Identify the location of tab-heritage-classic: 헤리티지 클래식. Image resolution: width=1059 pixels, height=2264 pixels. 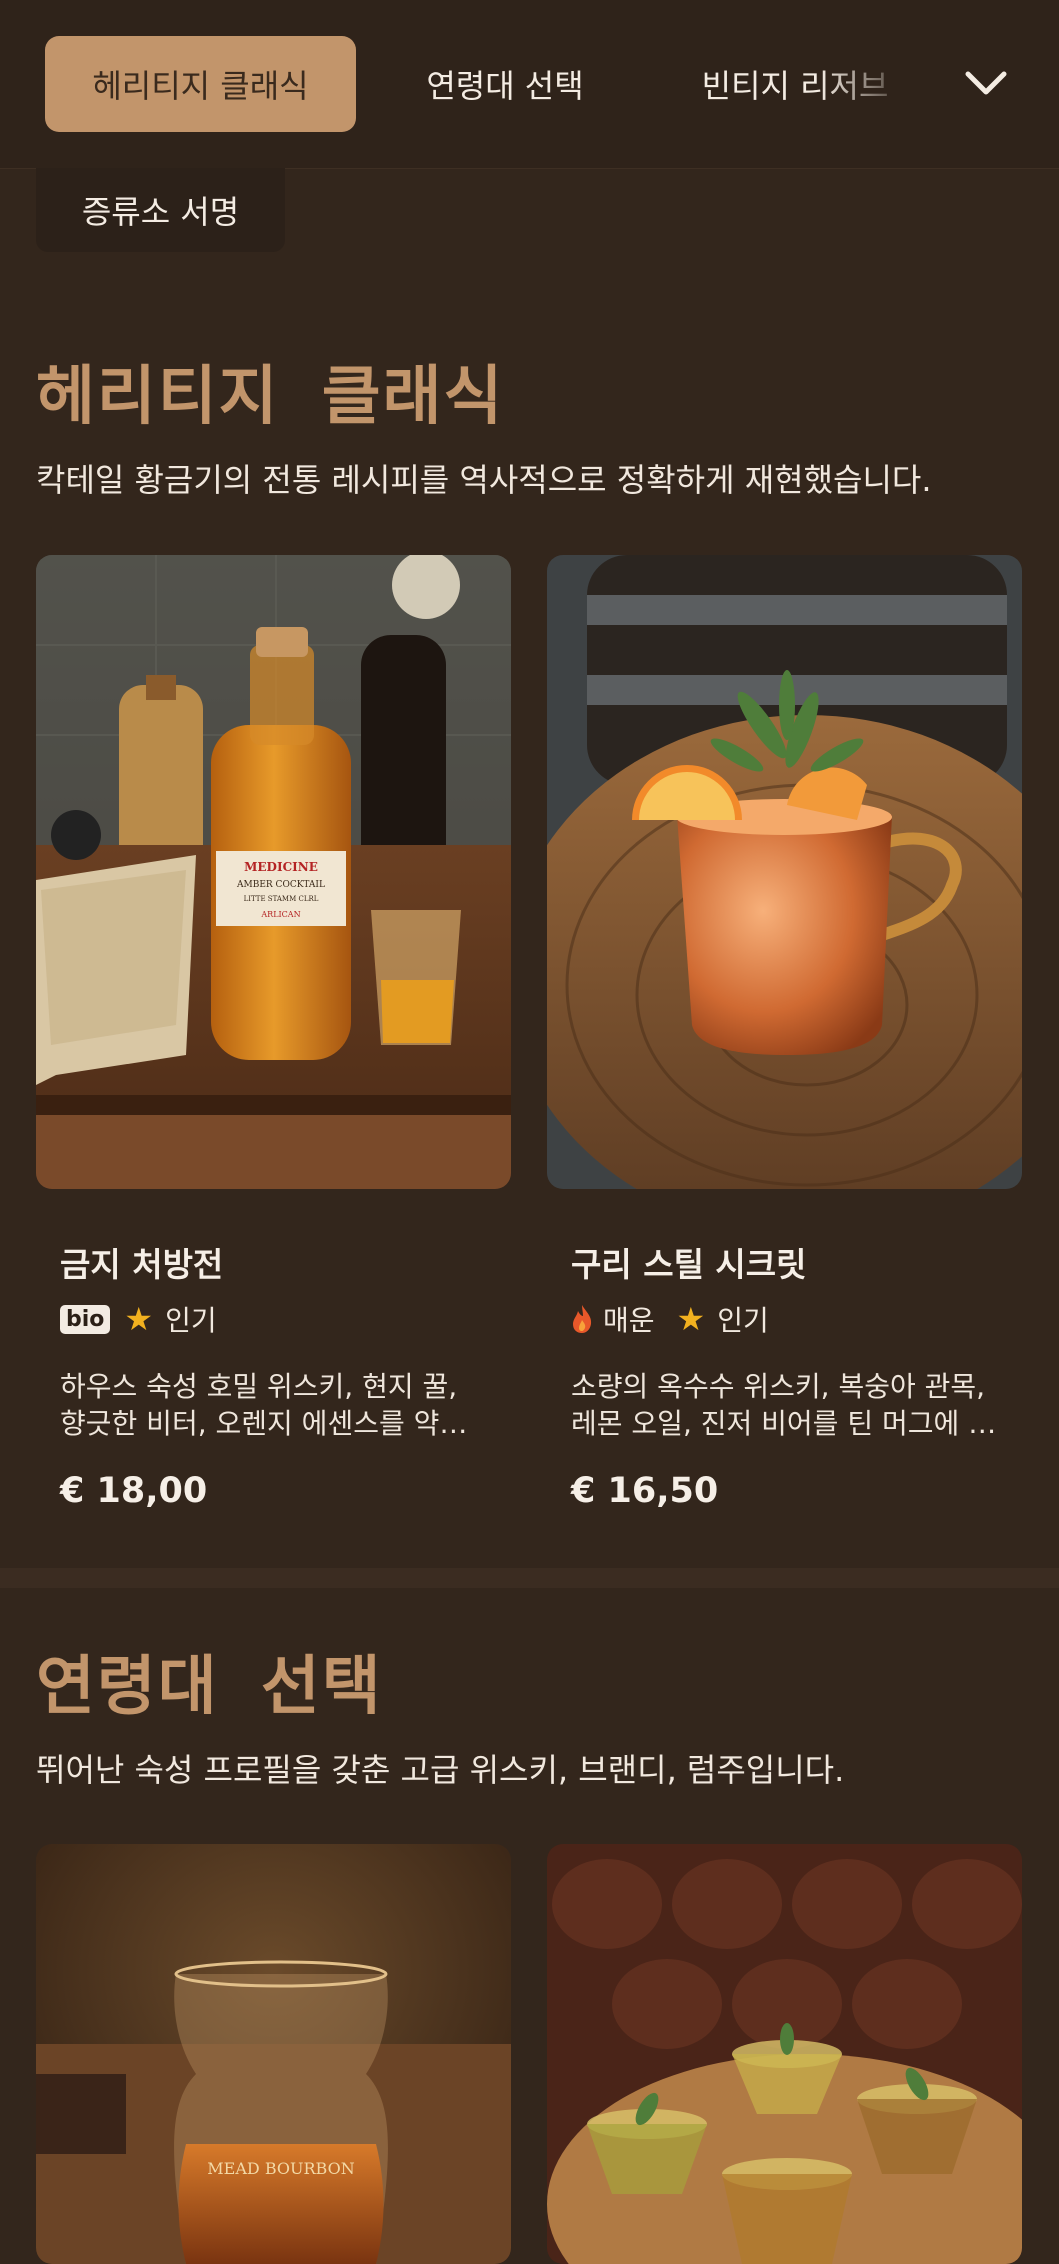
(200, 84).